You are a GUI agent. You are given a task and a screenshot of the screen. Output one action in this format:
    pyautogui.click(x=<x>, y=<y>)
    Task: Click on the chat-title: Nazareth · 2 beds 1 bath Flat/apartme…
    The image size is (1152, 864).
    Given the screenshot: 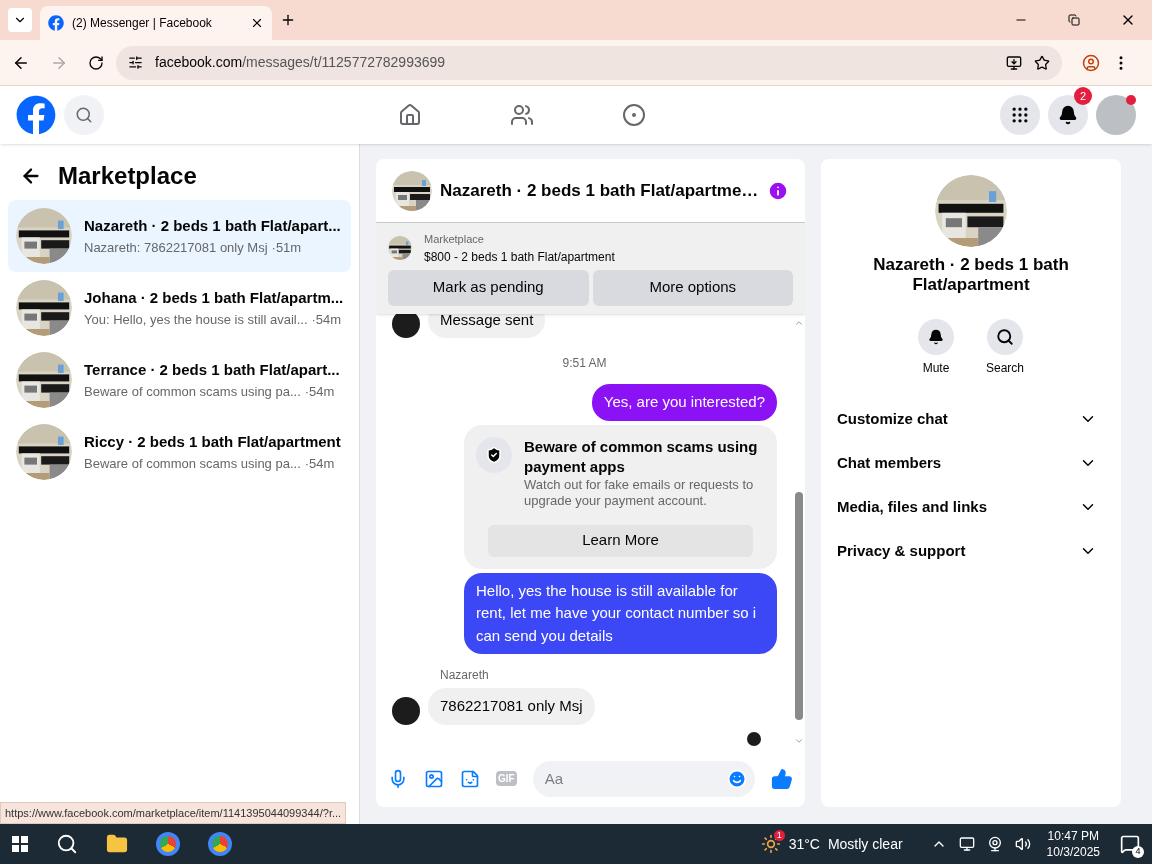 What is the action you would take?
    pyautogui.click(x=599, y=190)
    